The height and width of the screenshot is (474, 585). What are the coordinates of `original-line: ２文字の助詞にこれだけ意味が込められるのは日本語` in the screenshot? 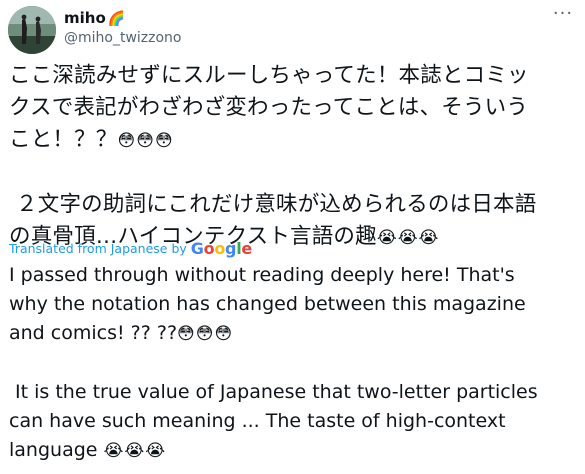 It's located at (273, 204).